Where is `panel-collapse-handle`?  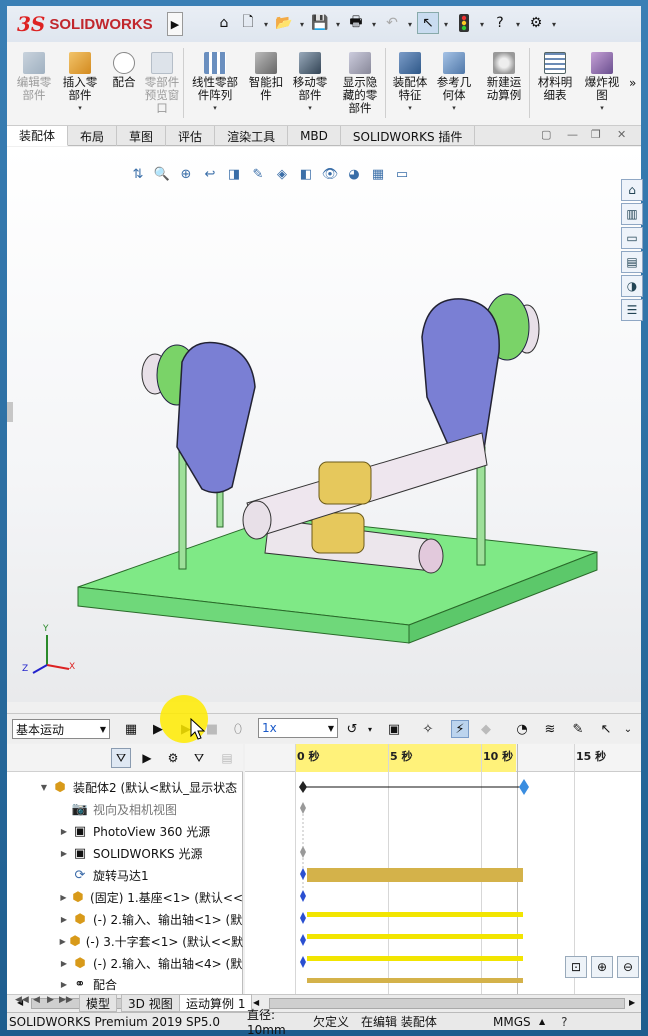 panel-collapse-handle is located at coordinates (10, 412).